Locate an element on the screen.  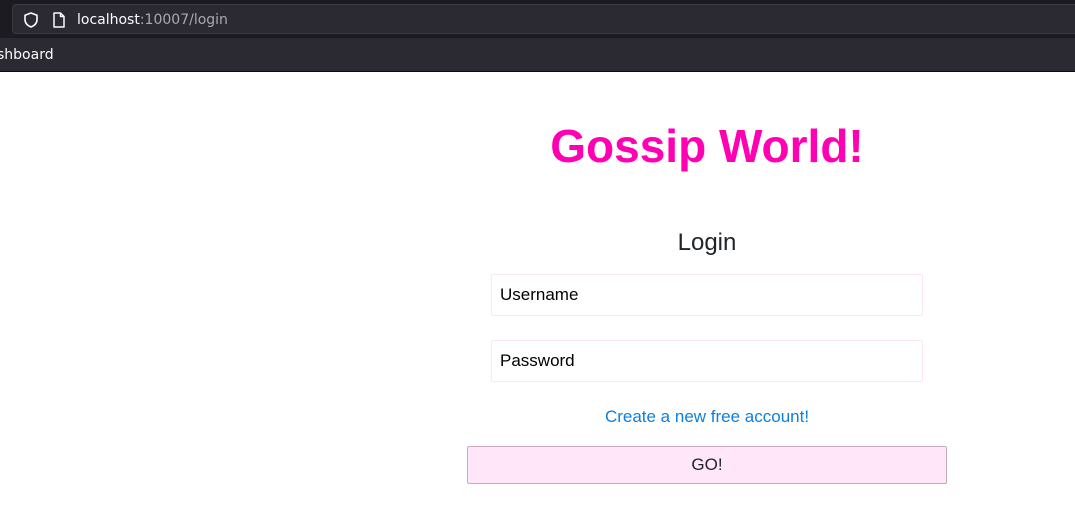
username-input is located at coordinates (707, 295).